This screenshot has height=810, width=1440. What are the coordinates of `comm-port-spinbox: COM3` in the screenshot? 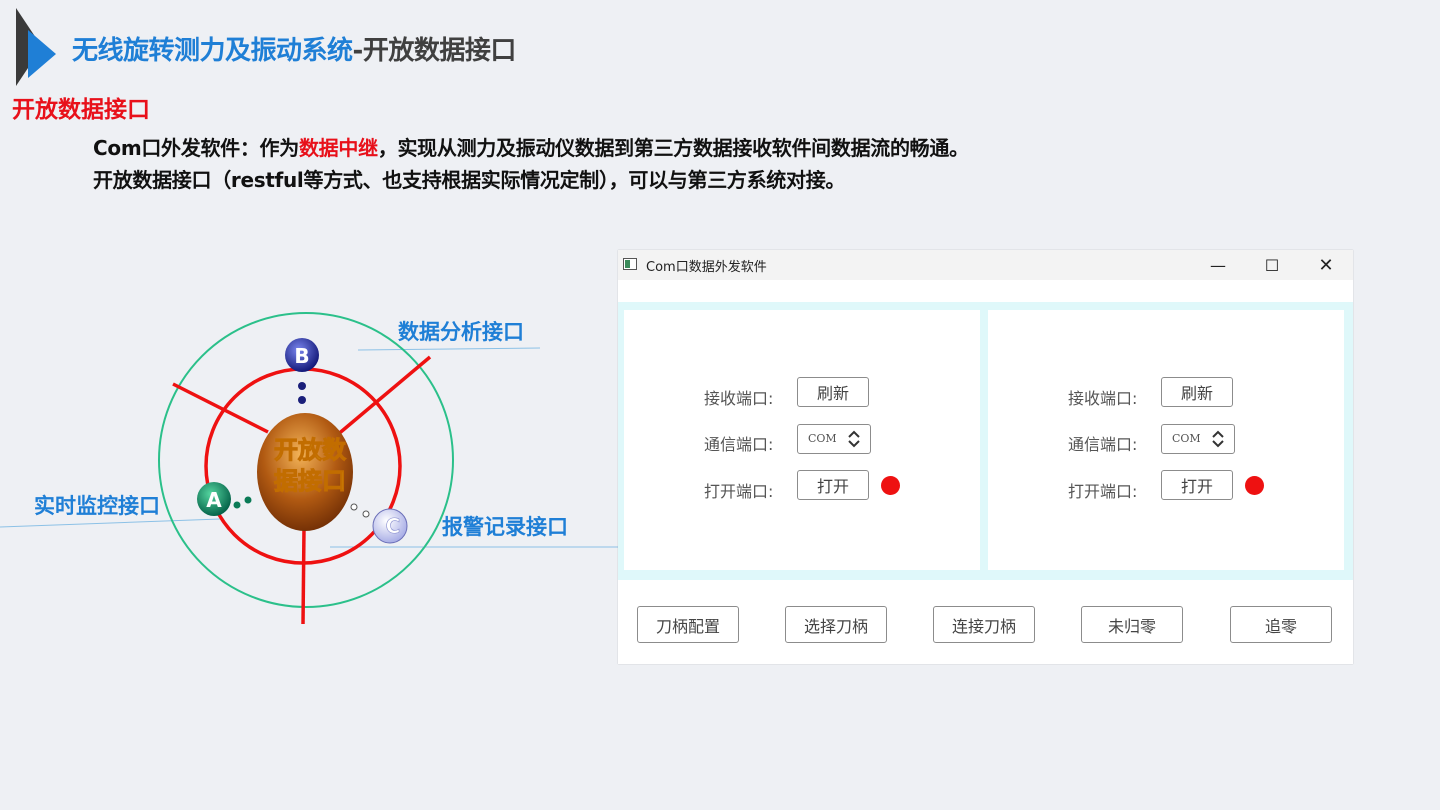 It's located at (834, 439).